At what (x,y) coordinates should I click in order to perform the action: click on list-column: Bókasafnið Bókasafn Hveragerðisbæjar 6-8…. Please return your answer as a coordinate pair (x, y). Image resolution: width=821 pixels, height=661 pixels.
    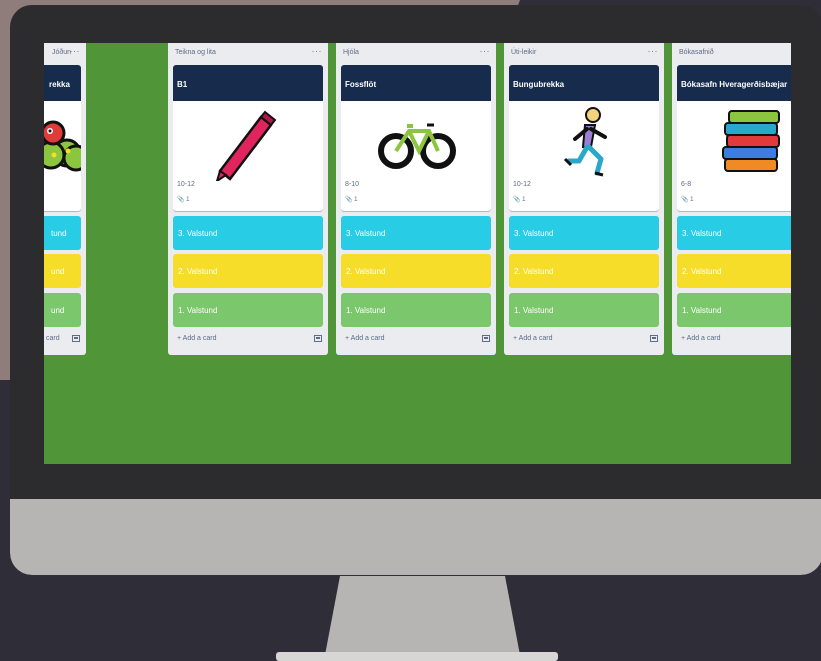
    Looking at the image, I should click on (731, 199).